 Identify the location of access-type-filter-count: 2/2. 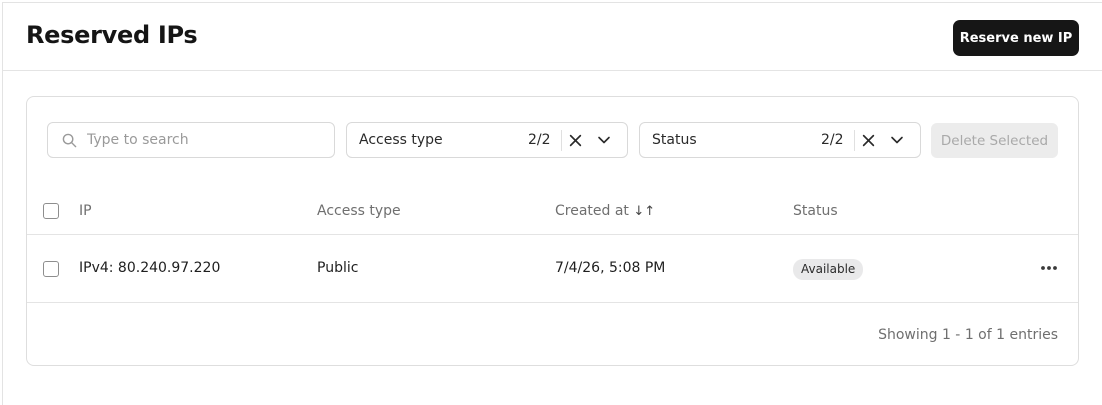
(539, 140).